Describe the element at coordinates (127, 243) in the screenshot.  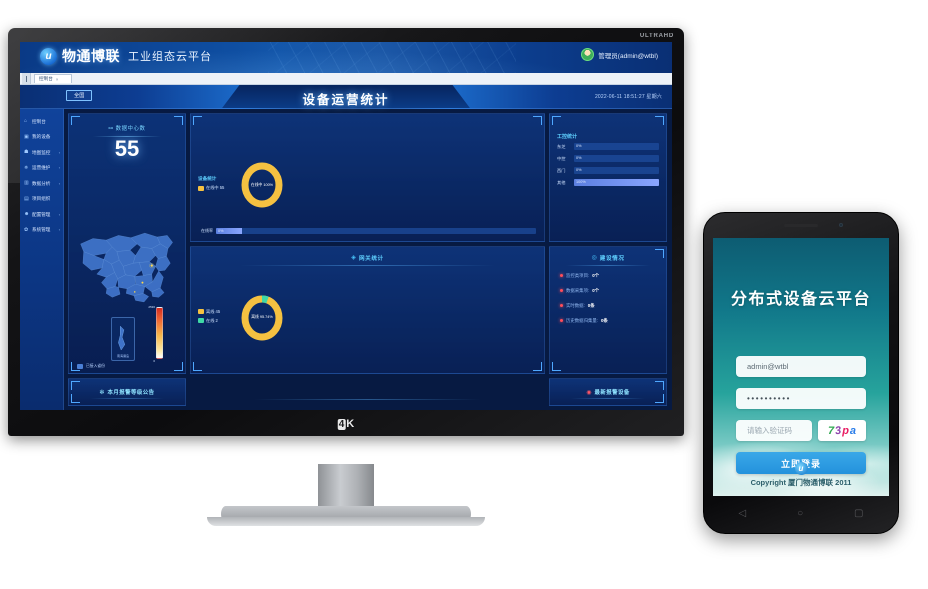
I see `panel-map: ⚯ 数据中心数 55 南海诸岛 2530 0 已接入省份` at that location.